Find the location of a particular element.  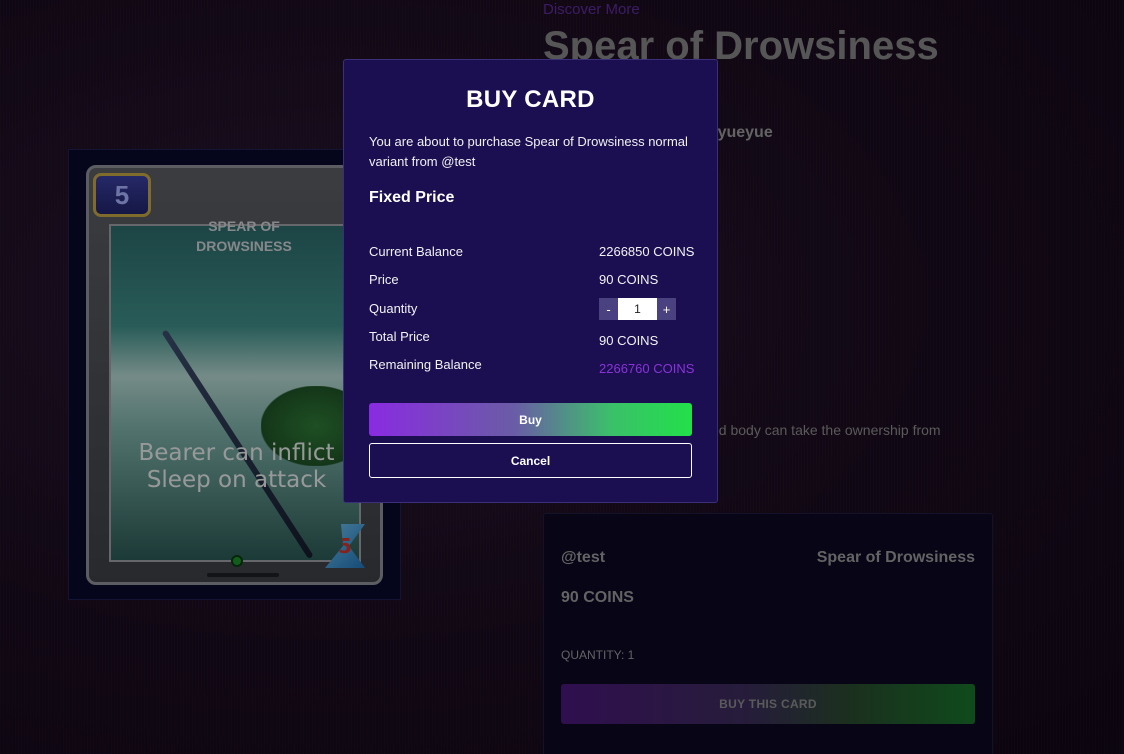

current-balance-row: Current Balance 2266850 COINS is located at coordinates (532, 251).